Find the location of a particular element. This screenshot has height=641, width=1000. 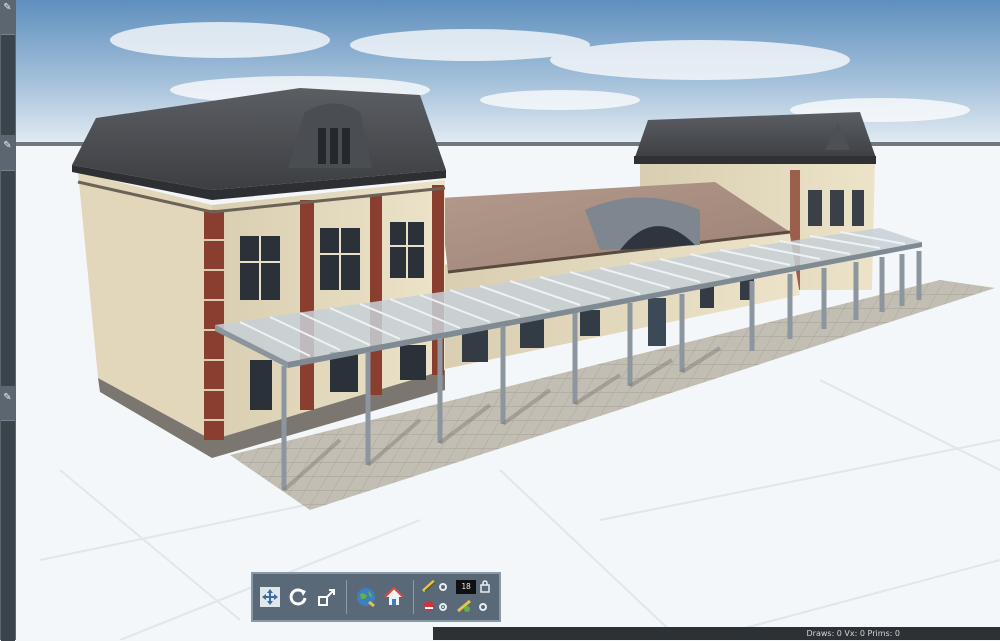

display-options: 18 is located at coordinates (457, 597).